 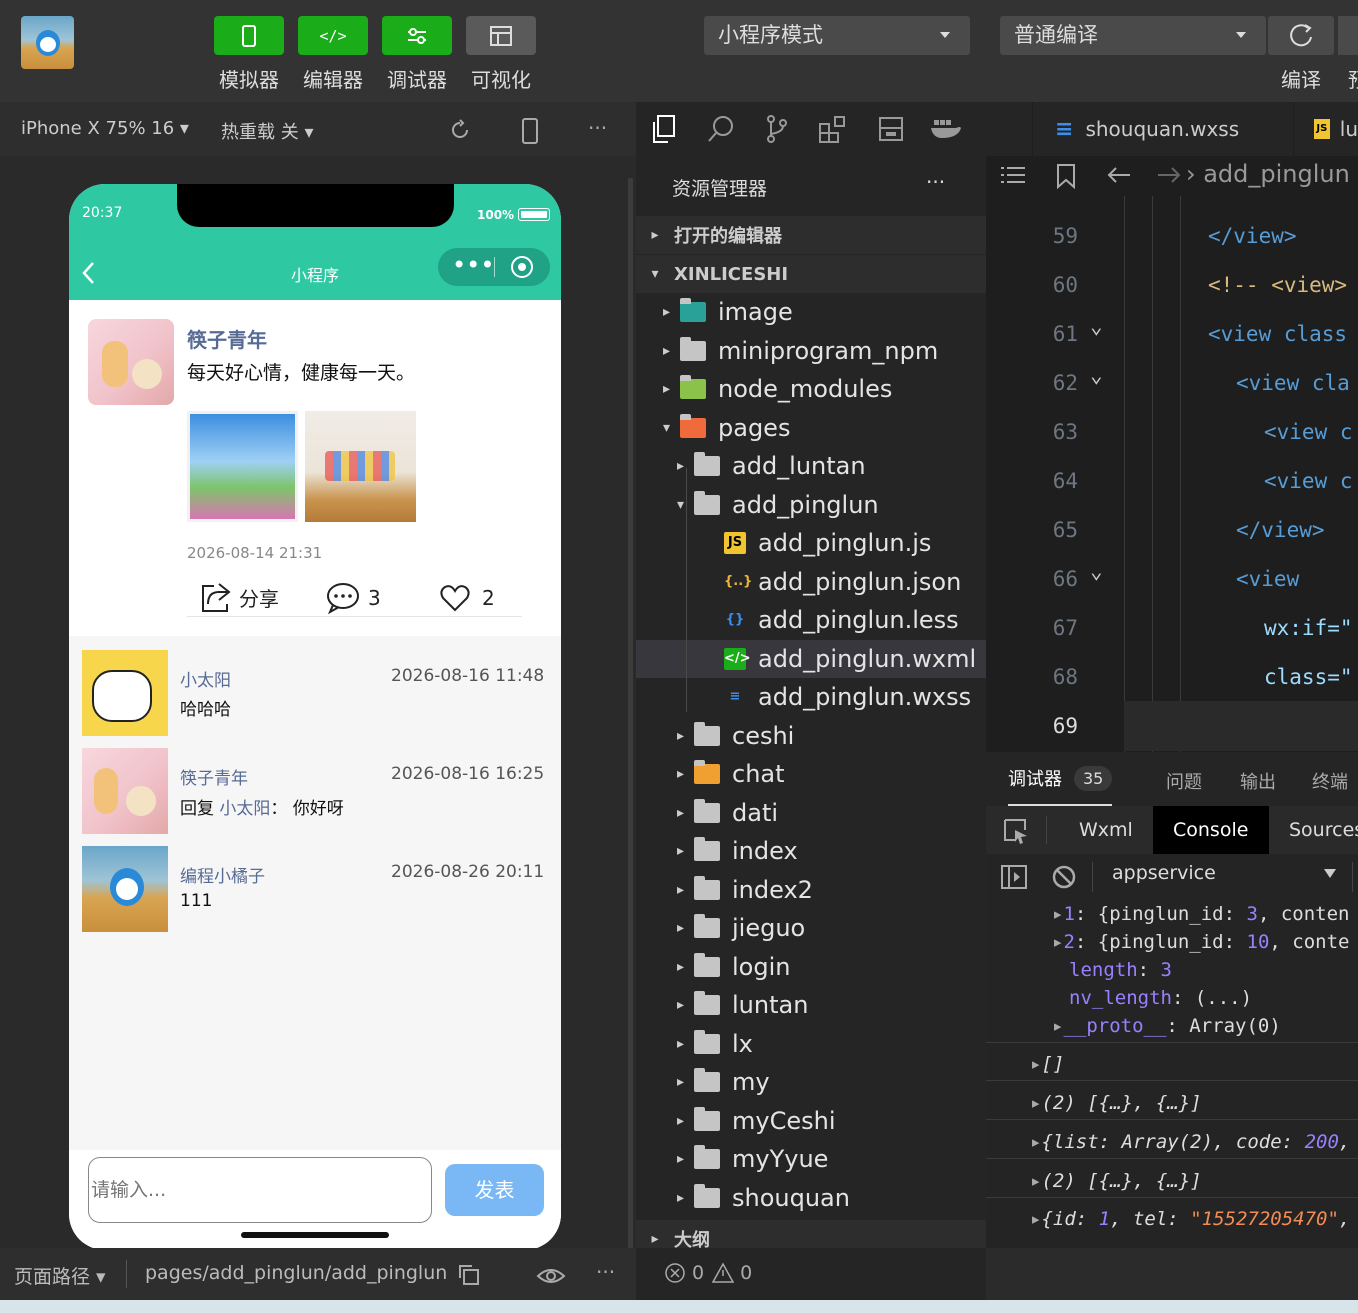 I want to click on tab-wxml: Wxml, so click(x=1106, y=830).